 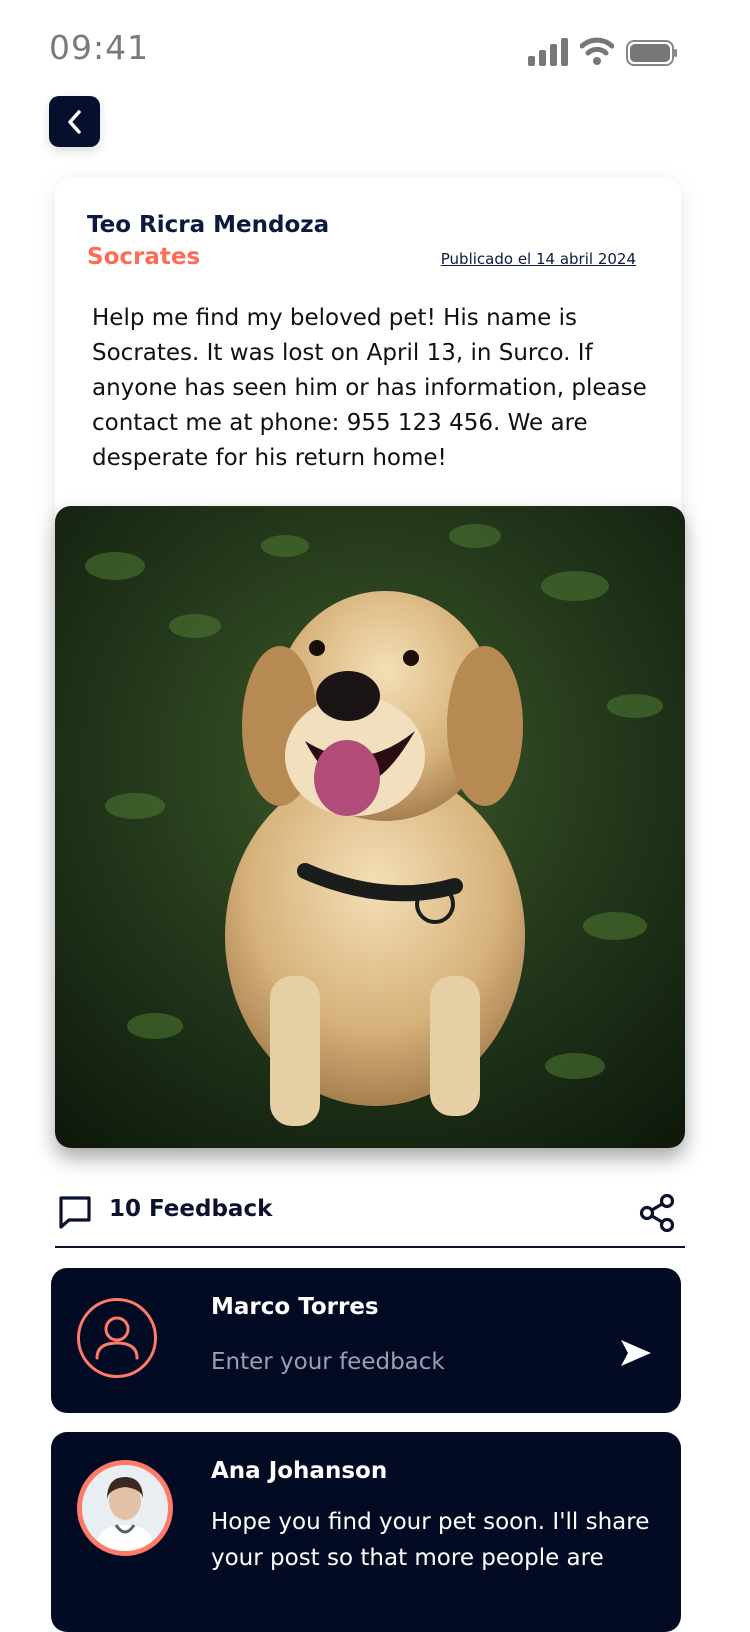 What do you see at coordinates (370, 1218) in the screenshot?
I see `post-actions: 10 Feedback` at bounding box center [370, 1218].